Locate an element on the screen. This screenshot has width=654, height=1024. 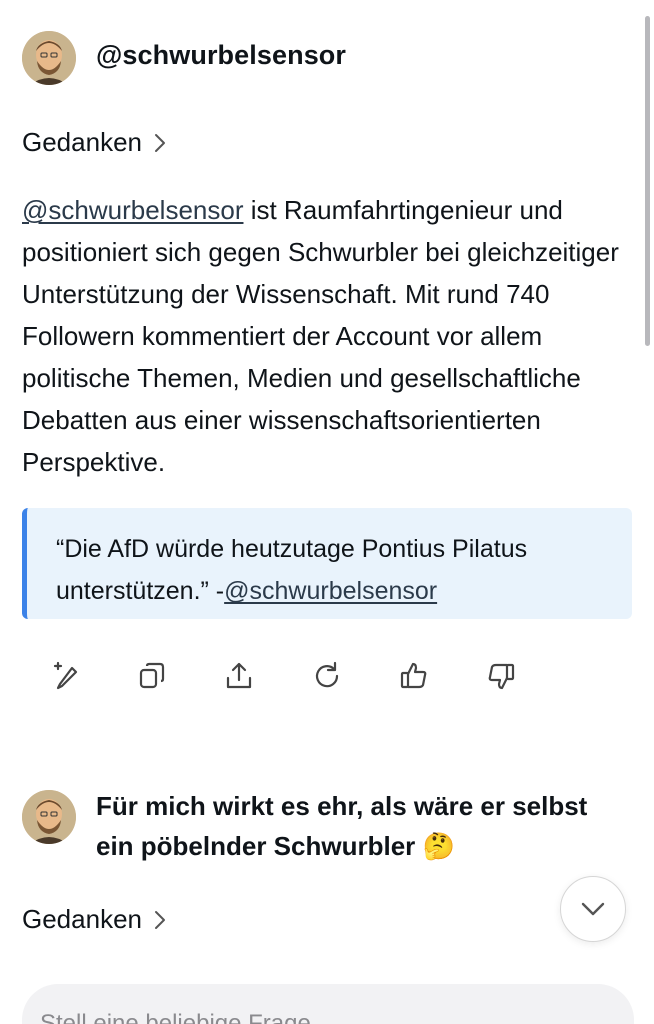
chevron-down-icon is located at coordinates (593, 909).